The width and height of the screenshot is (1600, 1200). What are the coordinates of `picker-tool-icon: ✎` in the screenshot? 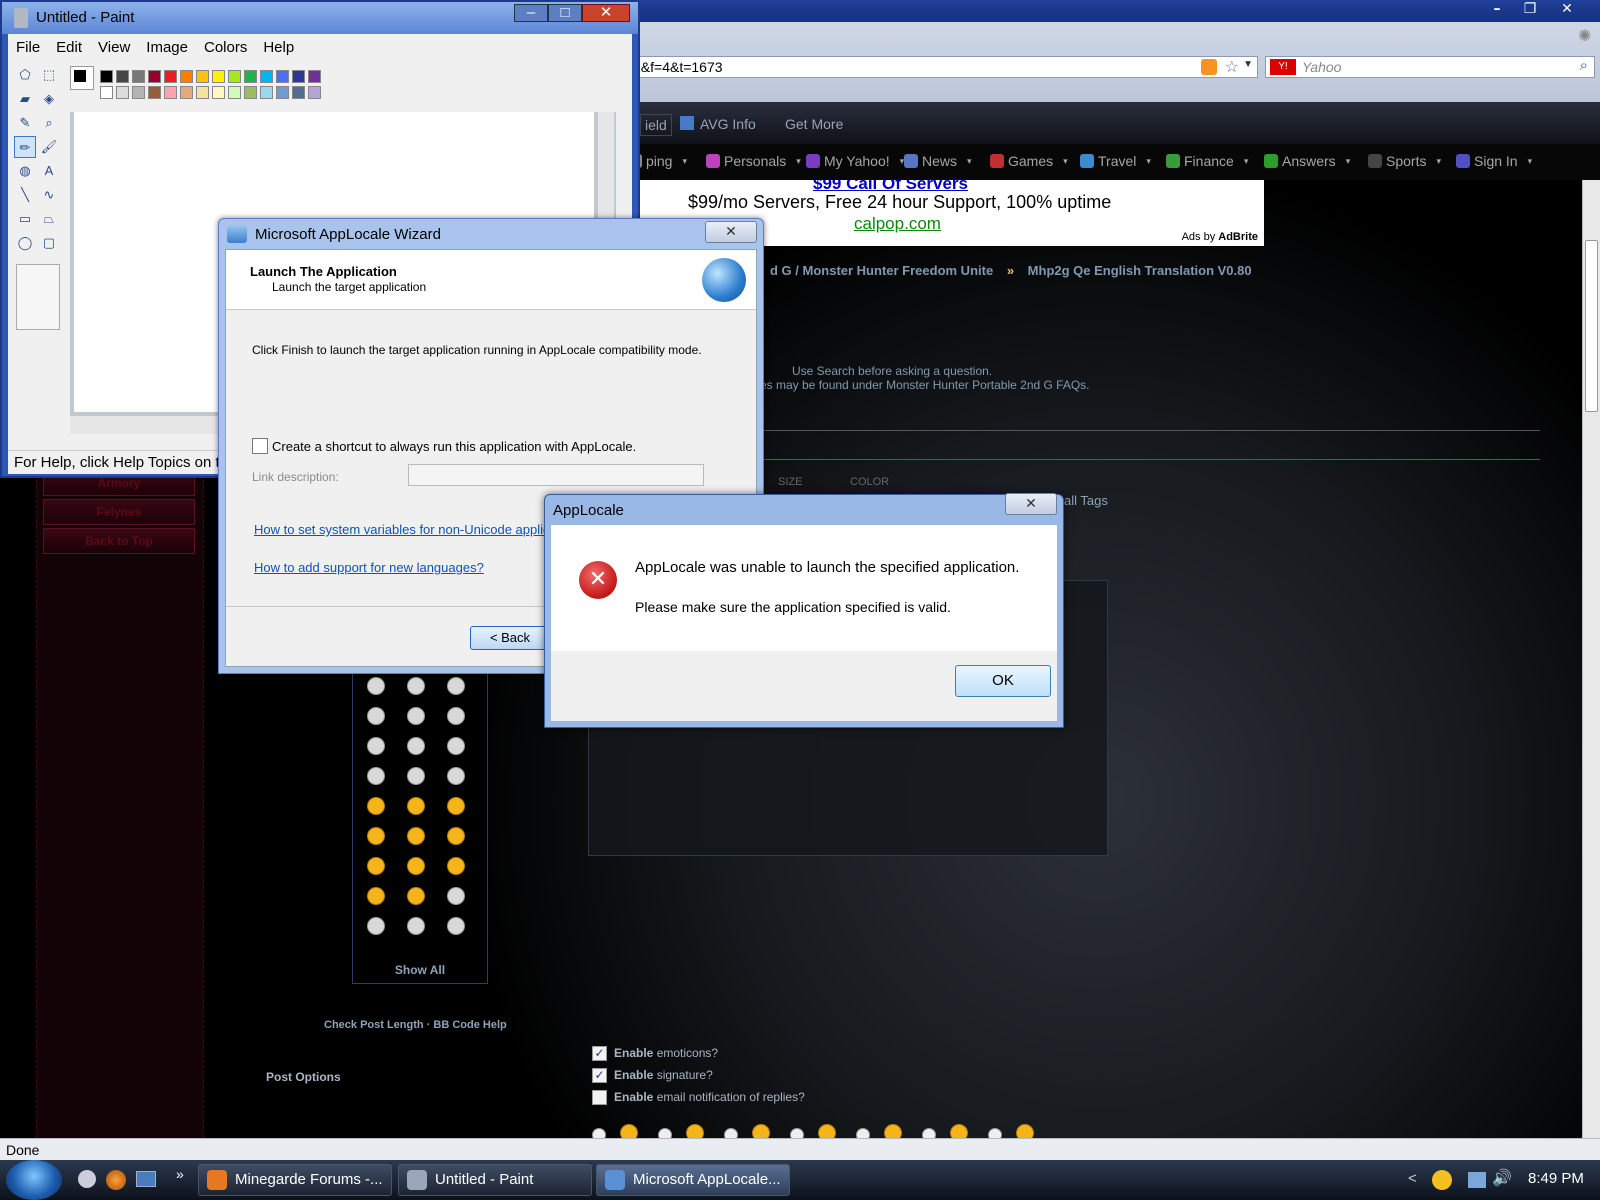 It's located at (25, 123).